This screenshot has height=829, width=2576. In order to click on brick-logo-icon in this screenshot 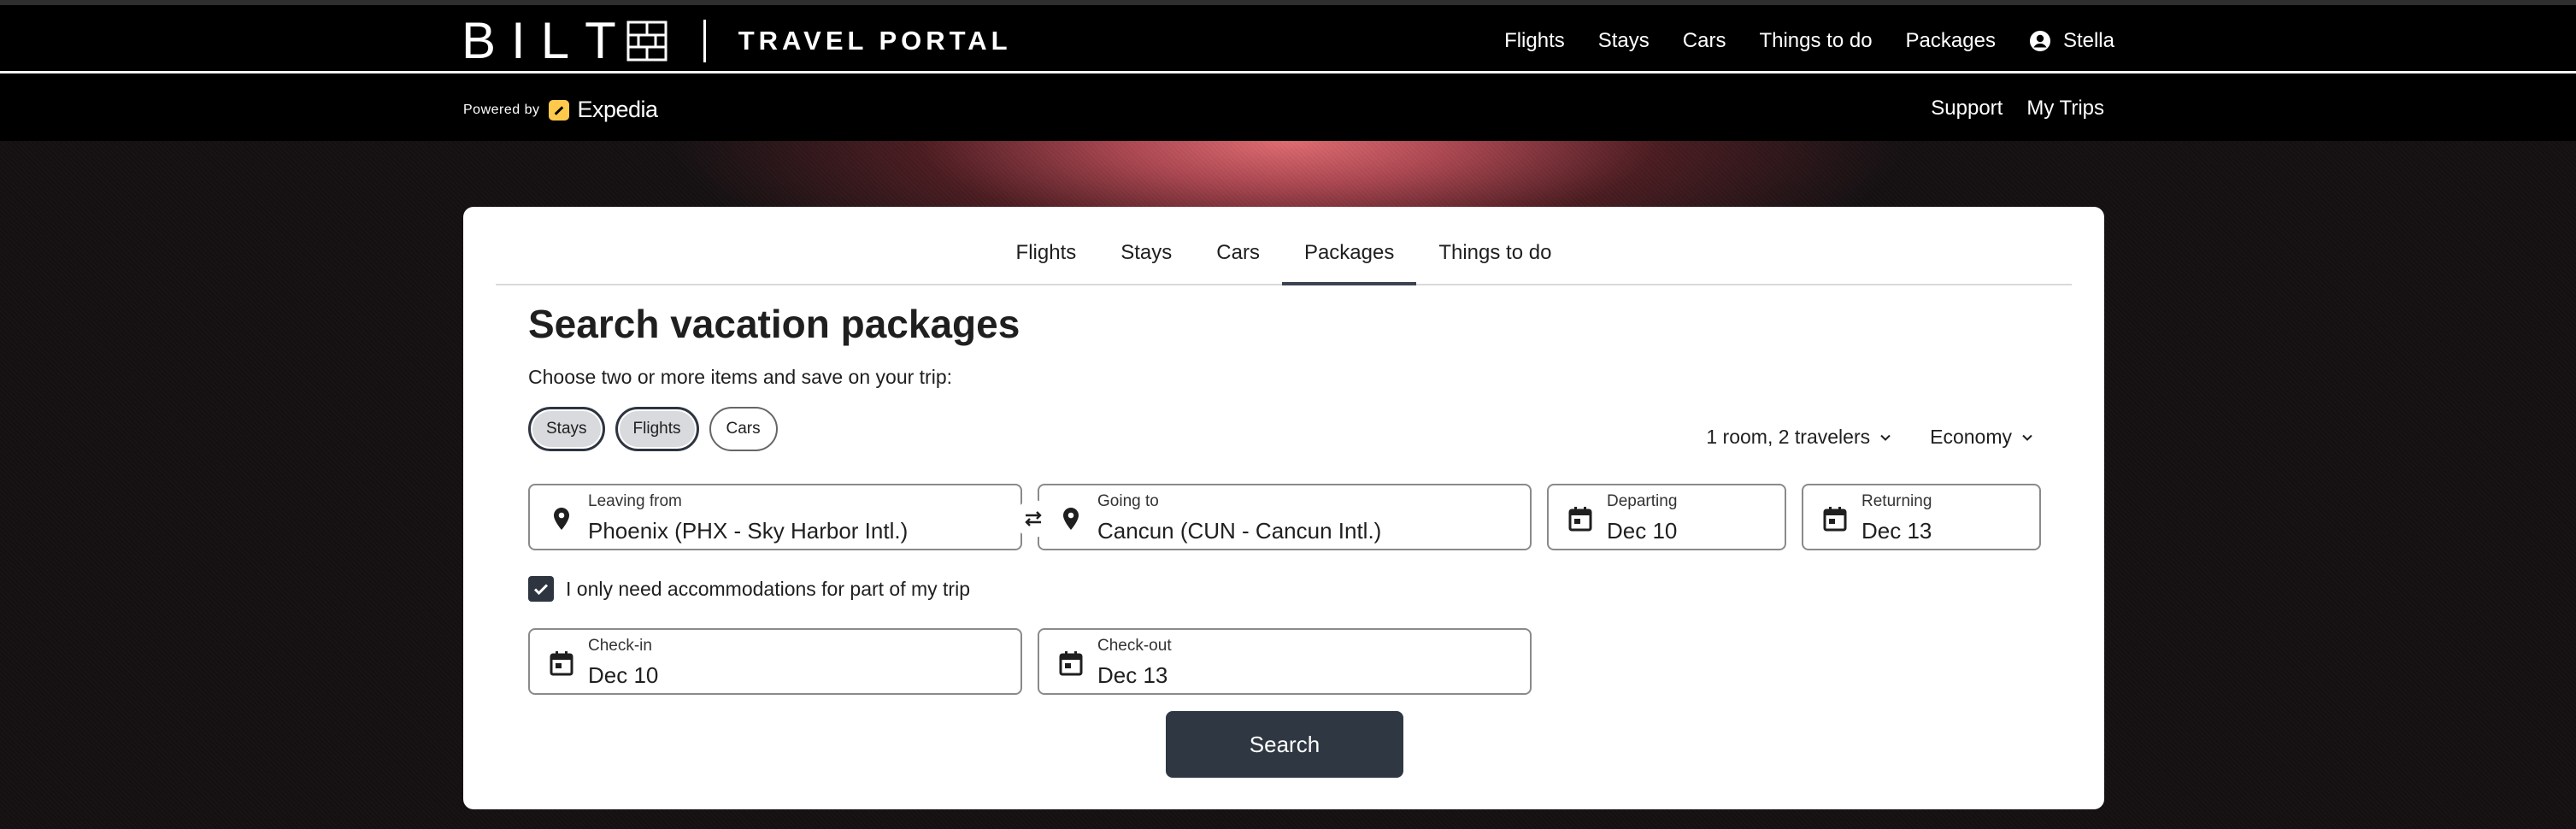, I will do `click(647, 41)`.